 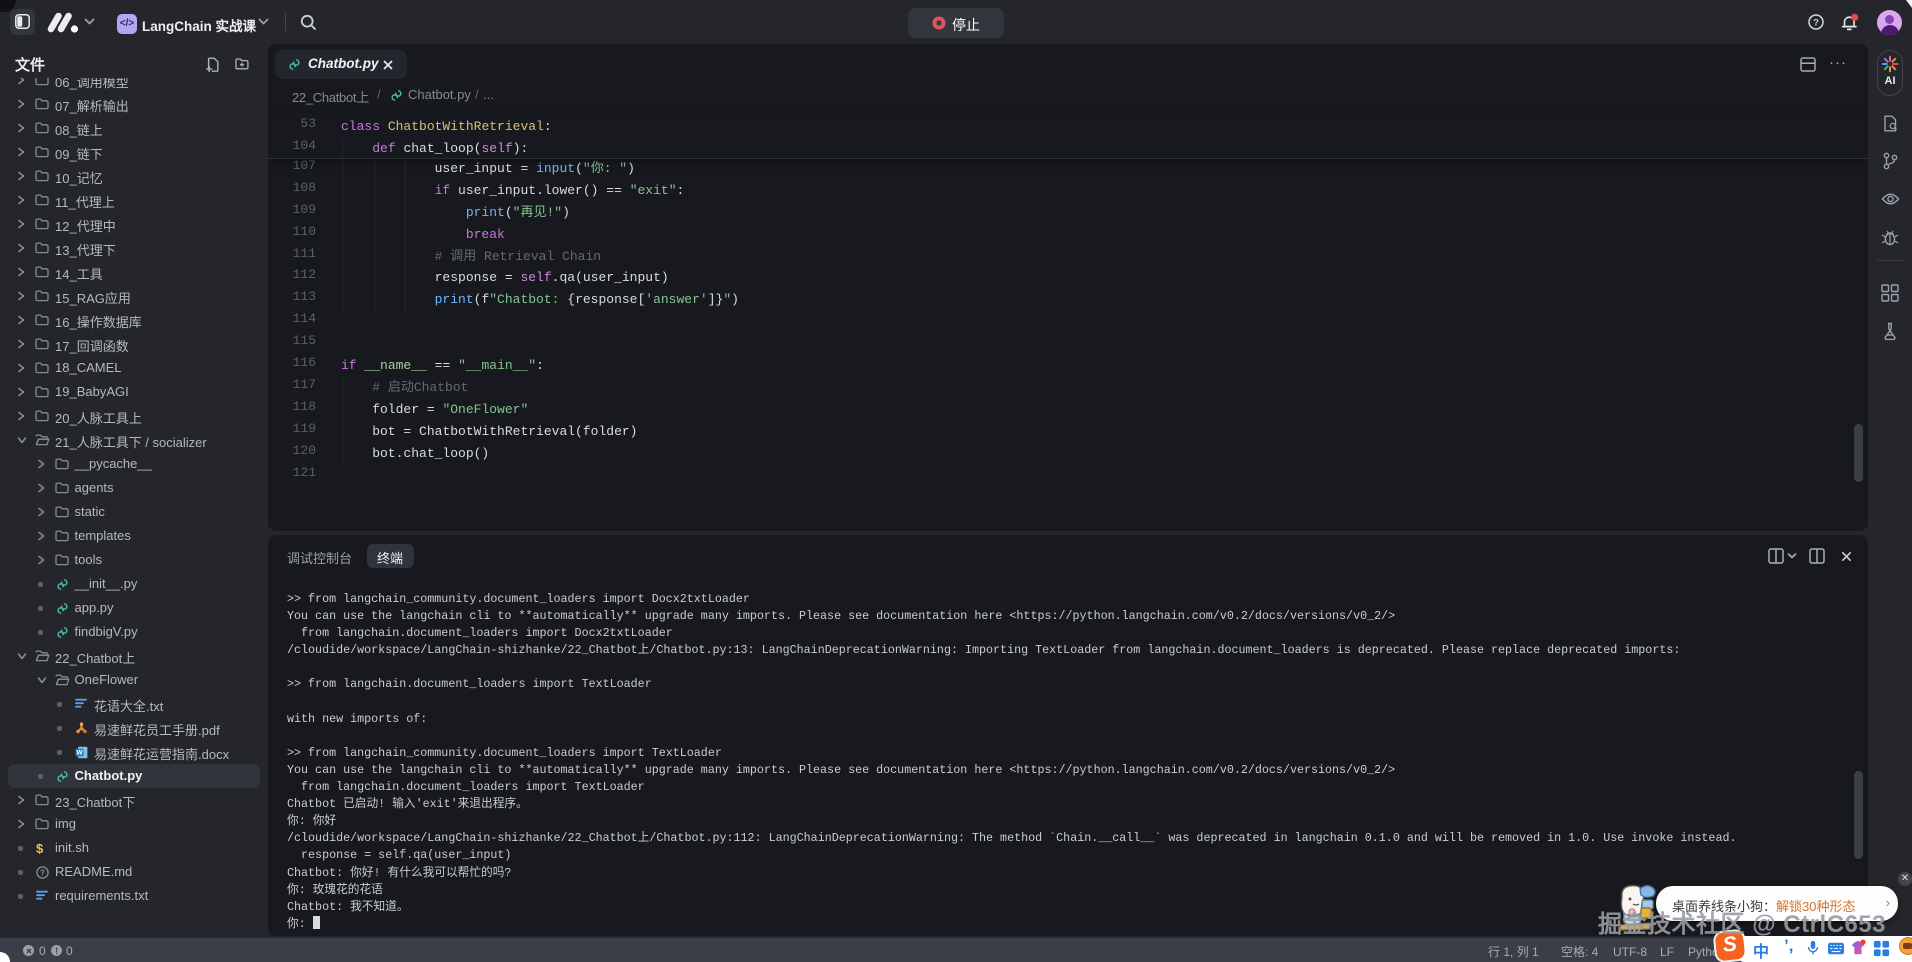 What do you see at coordinates (80, 753) in the screenshot?
I see `svg-text: W` at bounding box center [80, 753].